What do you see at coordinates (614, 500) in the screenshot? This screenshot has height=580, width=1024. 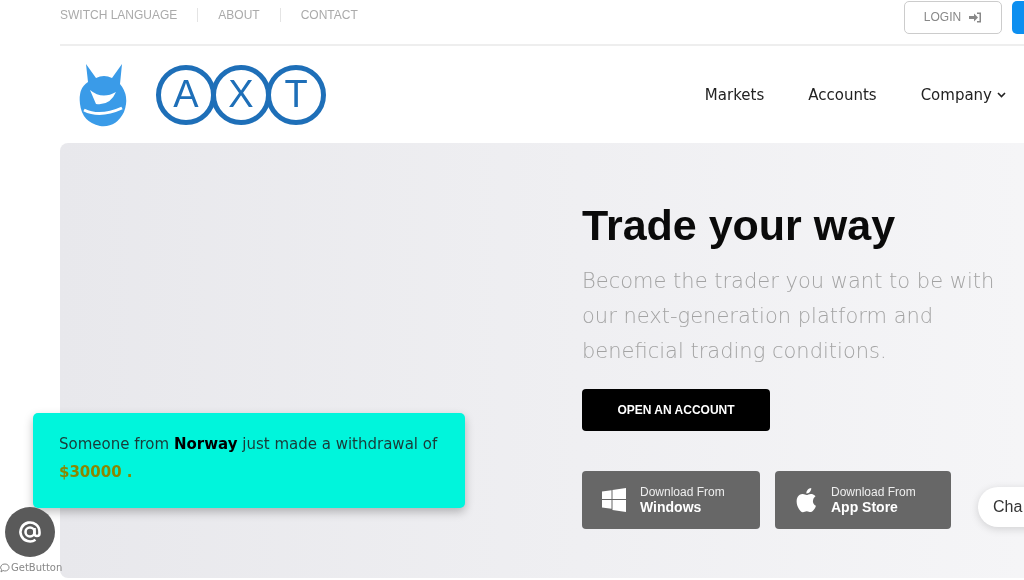 I see `windows-logo-icon` at bounding box center [614, 500].